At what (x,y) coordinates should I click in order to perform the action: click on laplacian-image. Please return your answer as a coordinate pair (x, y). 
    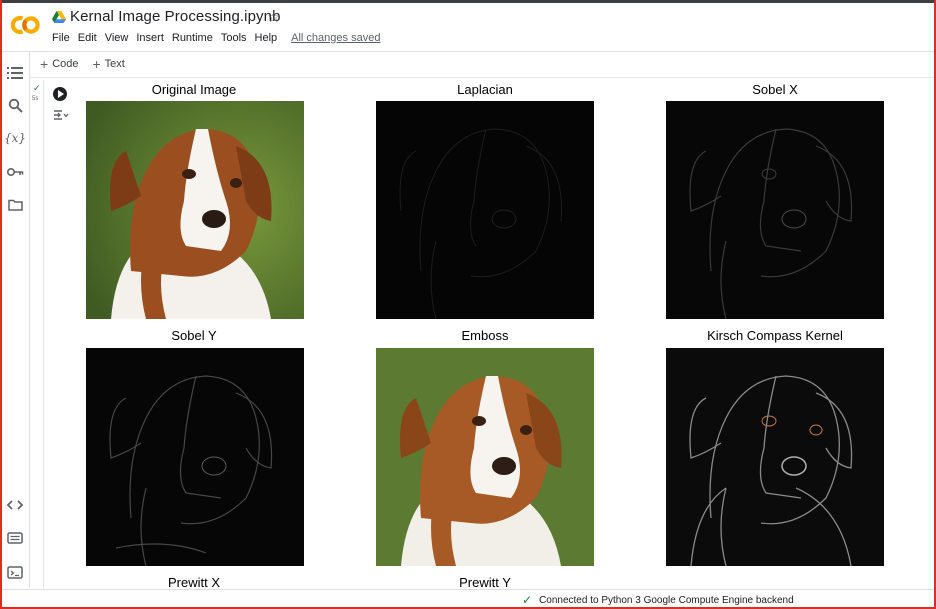
    Looking at the image, I should click on (485, 210).